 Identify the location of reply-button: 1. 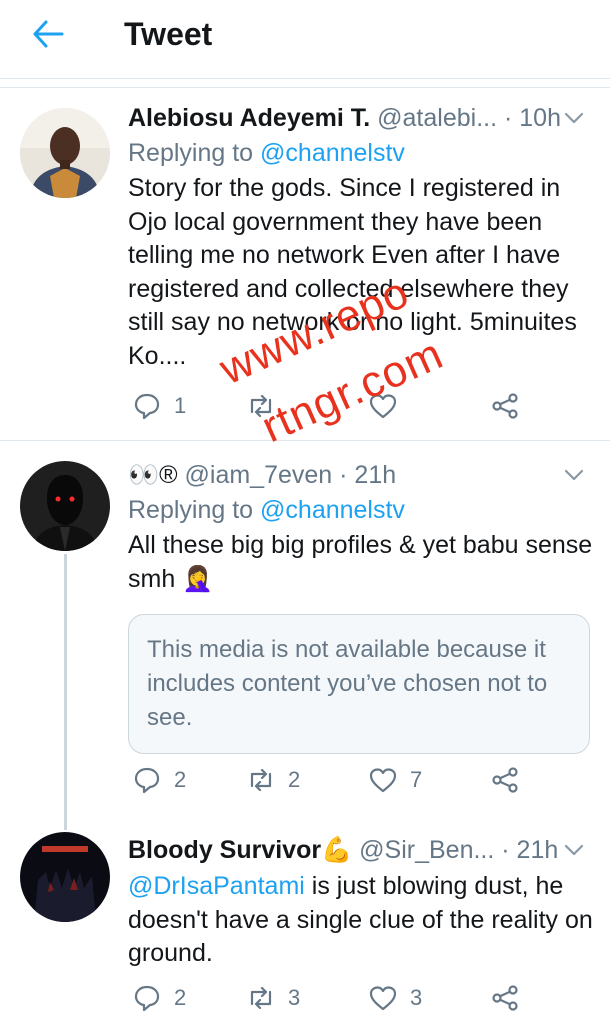
(159, 406).